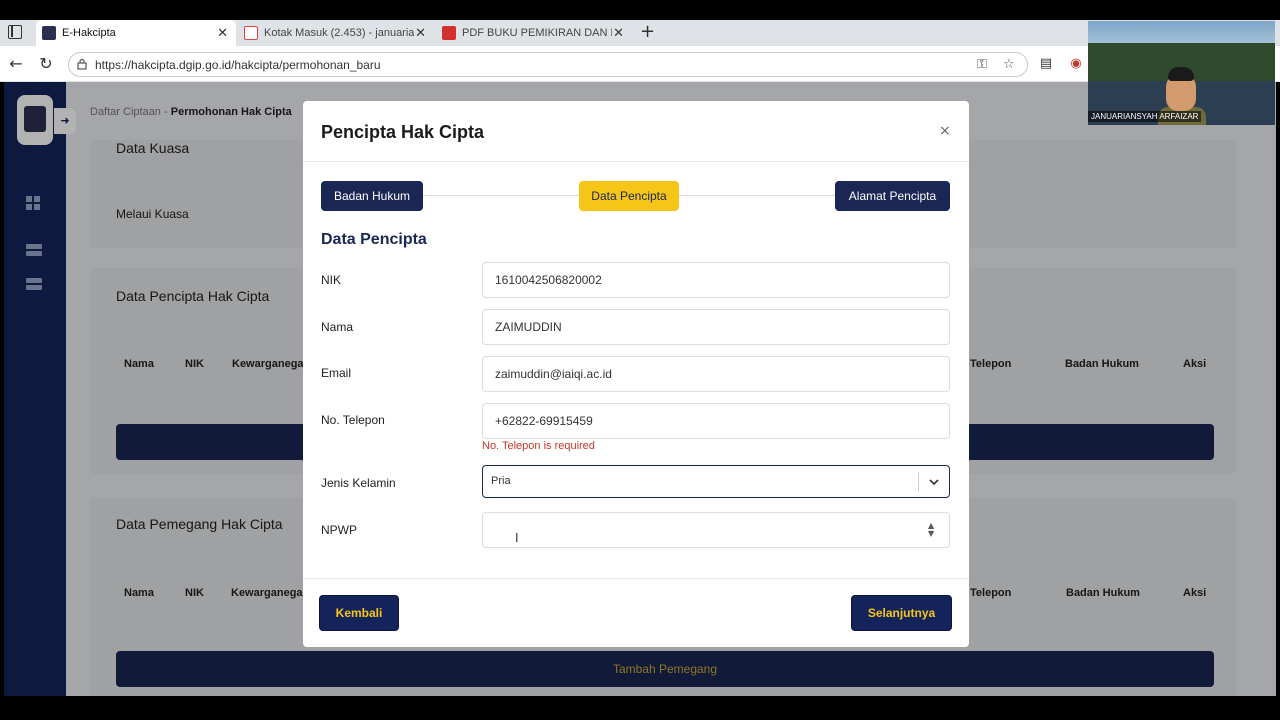 Image resolution: width=1280 pixels, height=720 pixels. Describe the element at coordinates (901, 613) in the screenshot. I see `selanjutnya-button: Selanjutnya` at that location.